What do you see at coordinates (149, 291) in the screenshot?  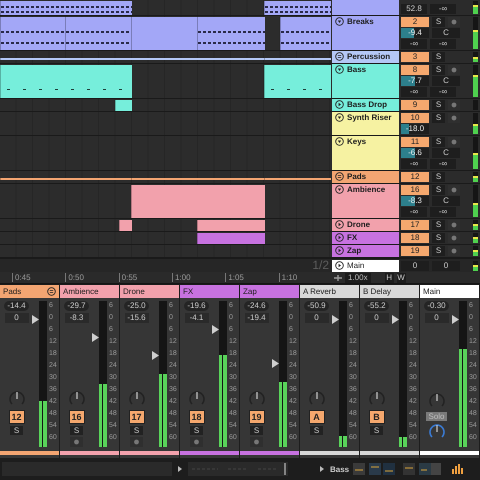 I see `strip-header: Drone` at bounding box center [149, 291].